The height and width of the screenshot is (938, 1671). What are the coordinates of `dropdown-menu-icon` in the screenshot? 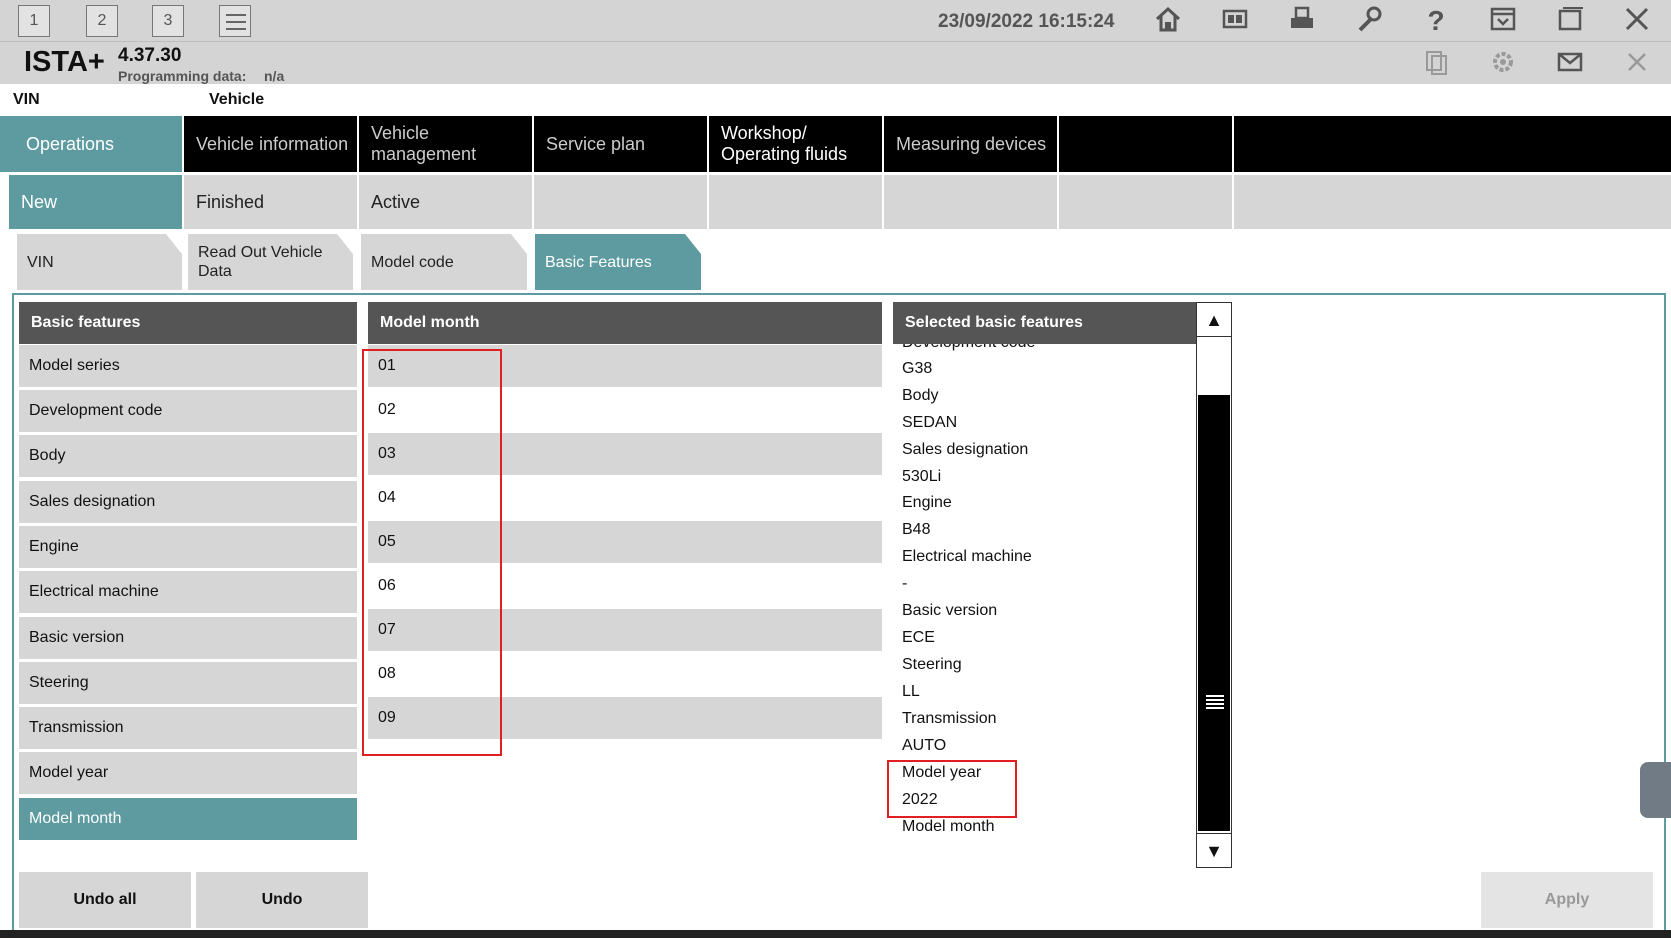 It's located at (1503, 21).